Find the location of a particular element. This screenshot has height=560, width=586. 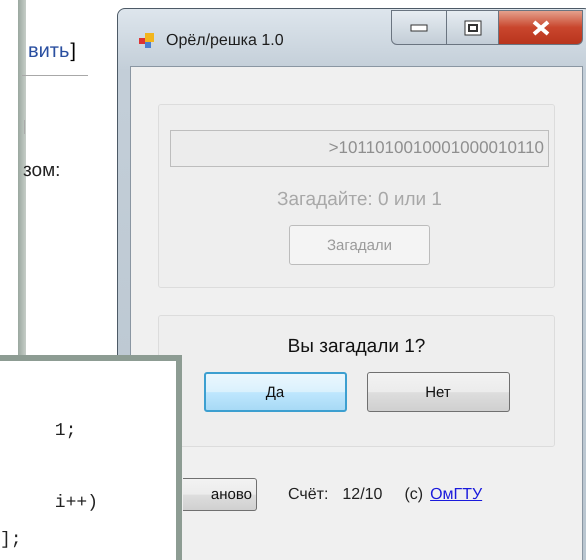

answer-button: Да is located at coordinates (275, 392).